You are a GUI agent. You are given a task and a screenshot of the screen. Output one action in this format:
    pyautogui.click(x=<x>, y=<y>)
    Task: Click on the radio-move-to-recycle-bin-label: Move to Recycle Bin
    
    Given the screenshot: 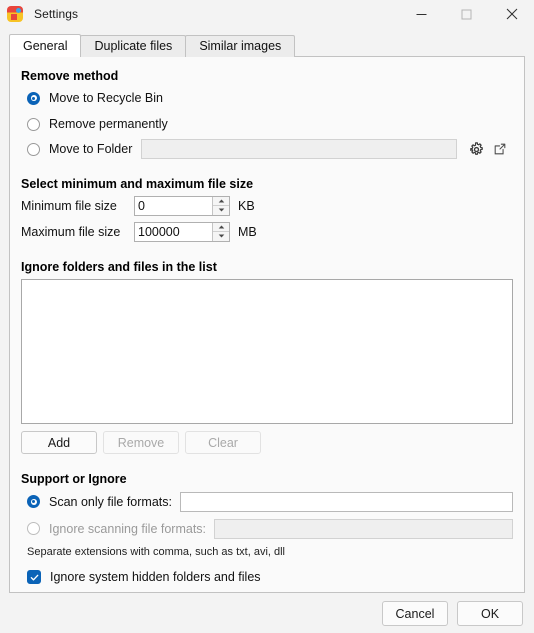 What is the action you would take?
    pyautogui.click(x=106, y=98)
    